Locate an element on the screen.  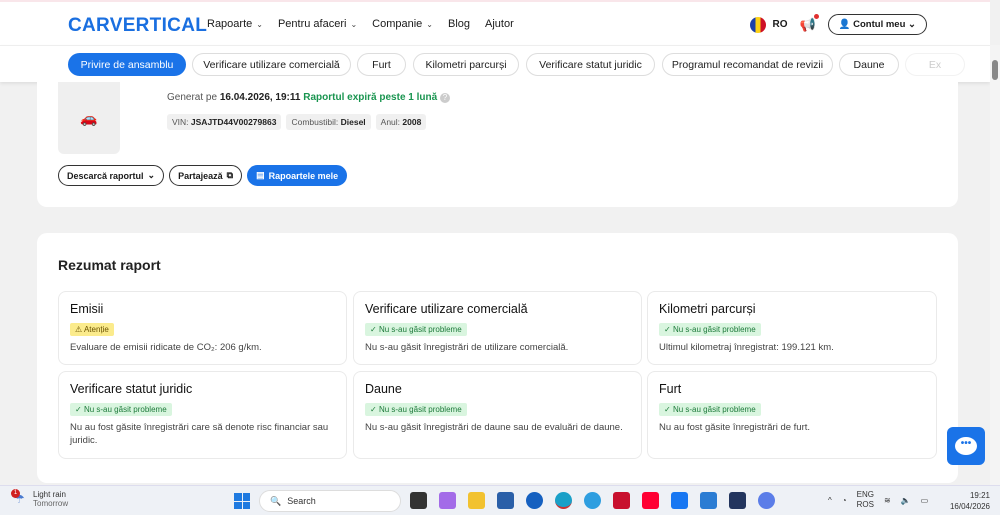
youtube-icon is located at coordinates (650, 500).